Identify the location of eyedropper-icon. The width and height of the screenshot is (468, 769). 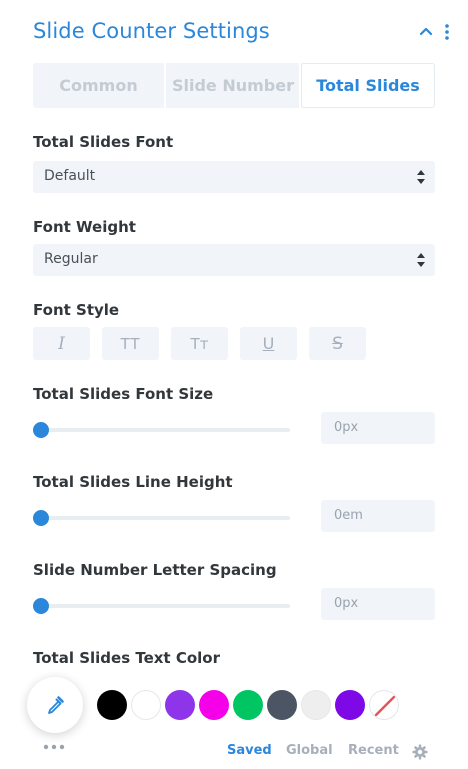
(56, 705).